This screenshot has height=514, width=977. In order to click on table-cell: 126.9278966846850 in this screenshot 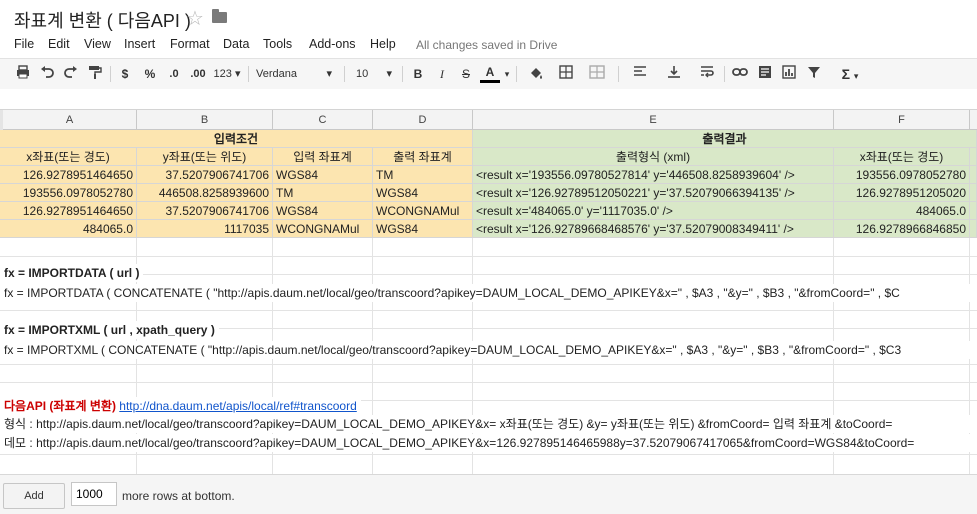, I will do `click(902, 229)`.